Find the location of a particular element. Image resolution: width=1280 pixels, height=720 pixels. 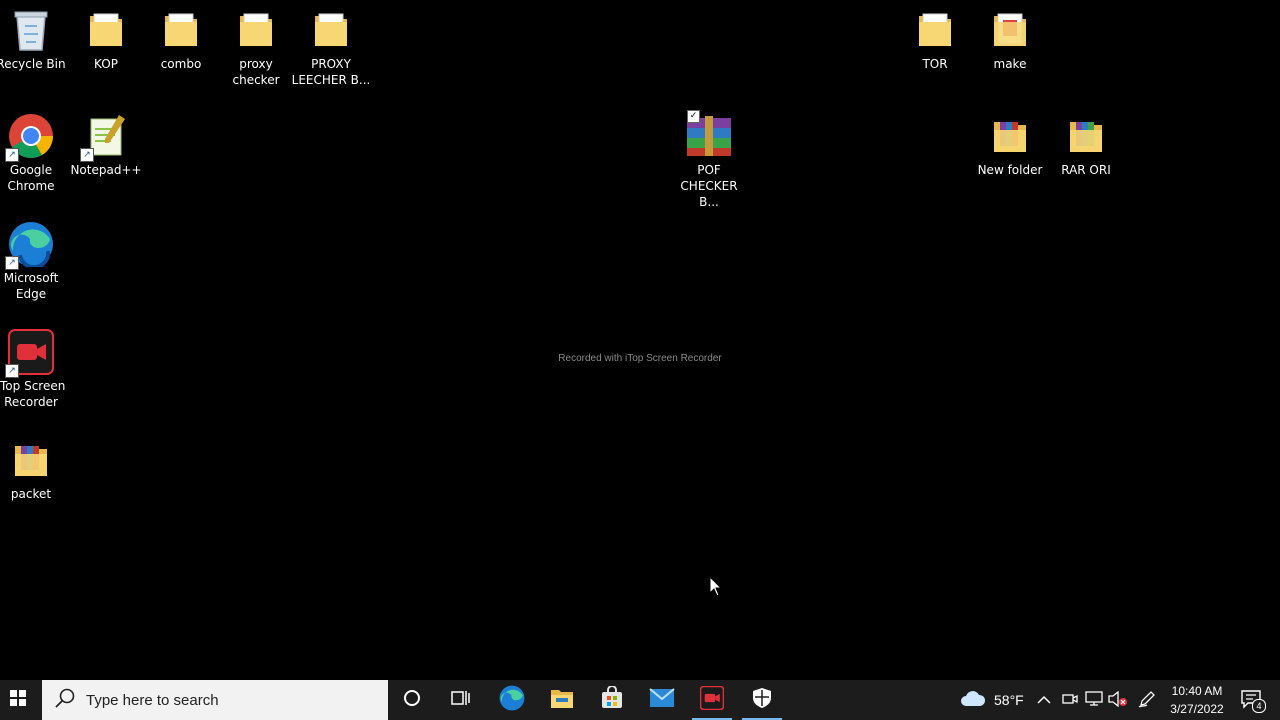

desktop-icon-packet: packet is located at coordinates (34, 469).